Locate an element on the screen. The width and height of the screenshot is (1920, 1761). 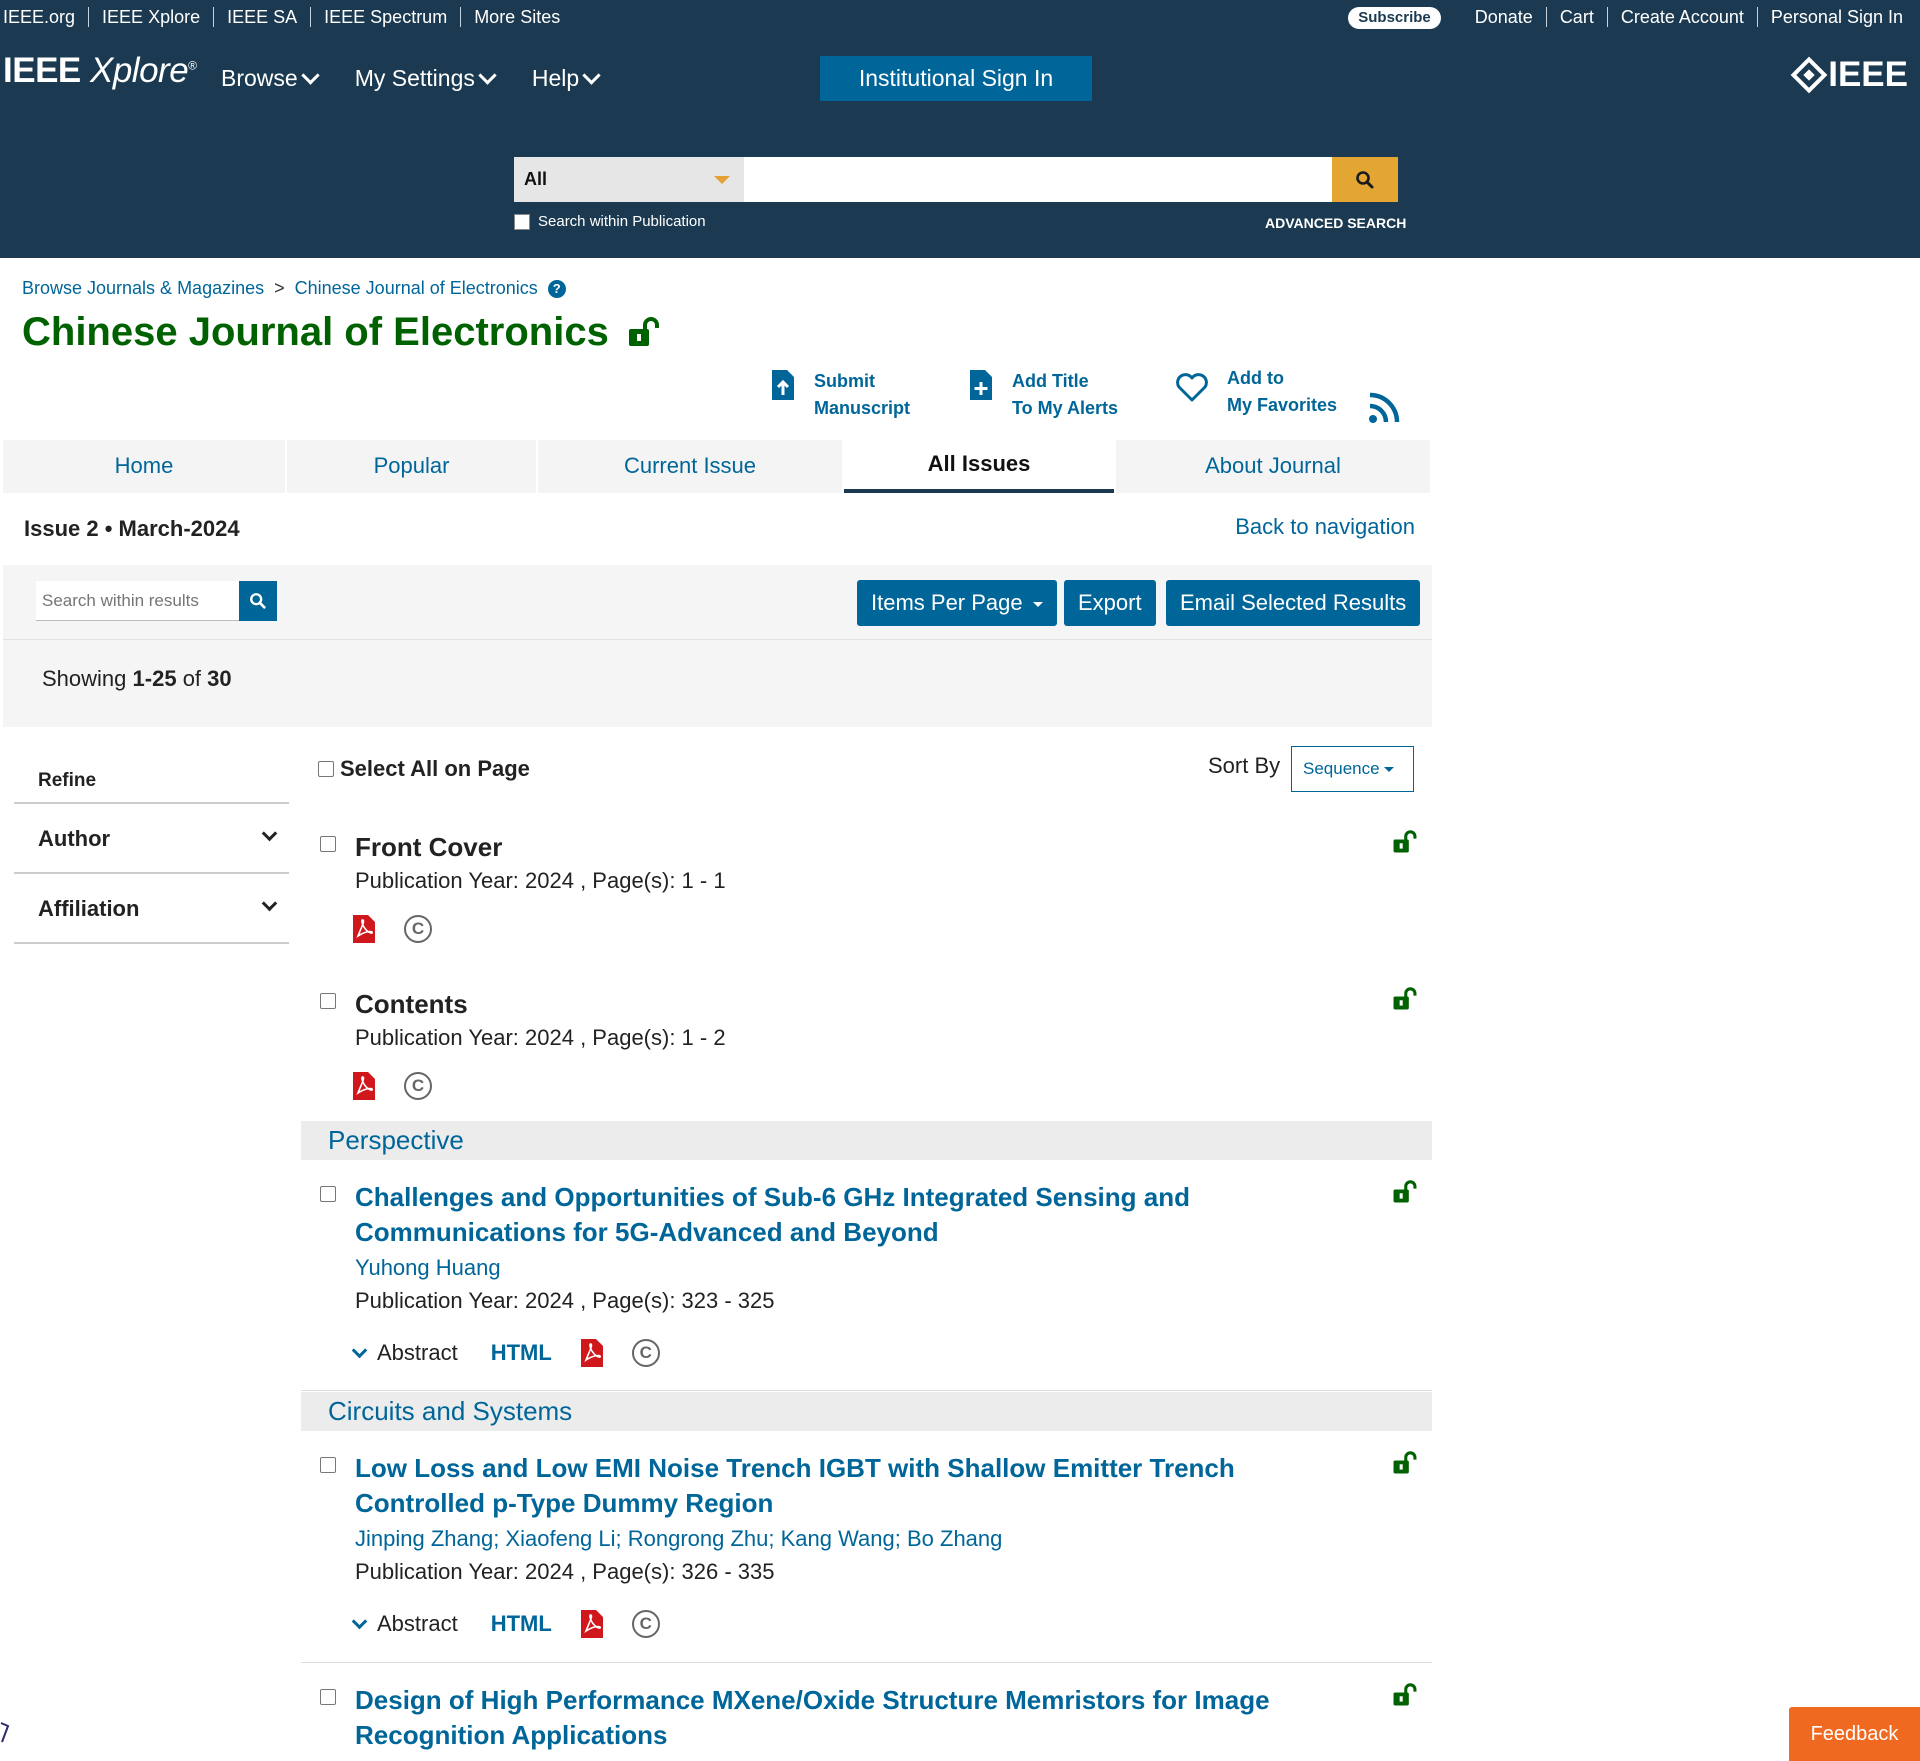
search-within-checkbox is located at coordinates (522, 221).